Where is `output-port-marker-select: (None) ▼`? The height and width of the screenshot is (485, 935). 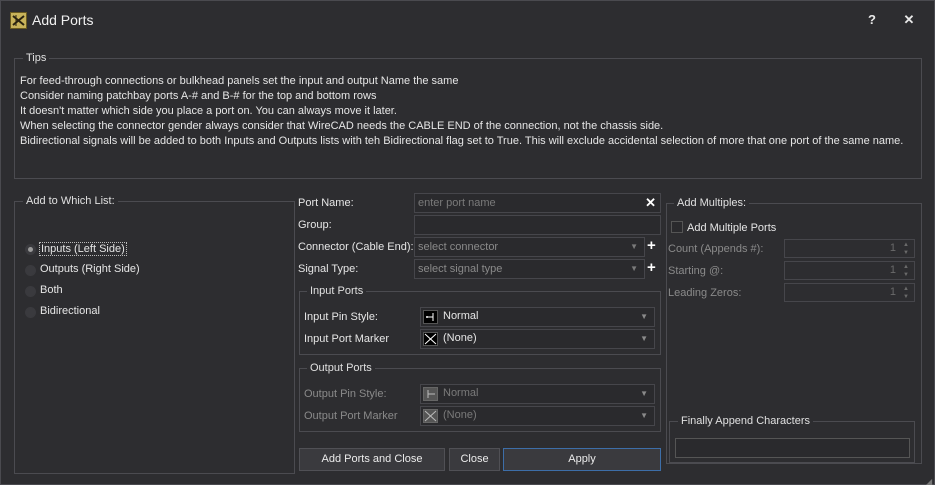 output-port-marker-select: (None) ▼ is located at coordinates (537, 416).